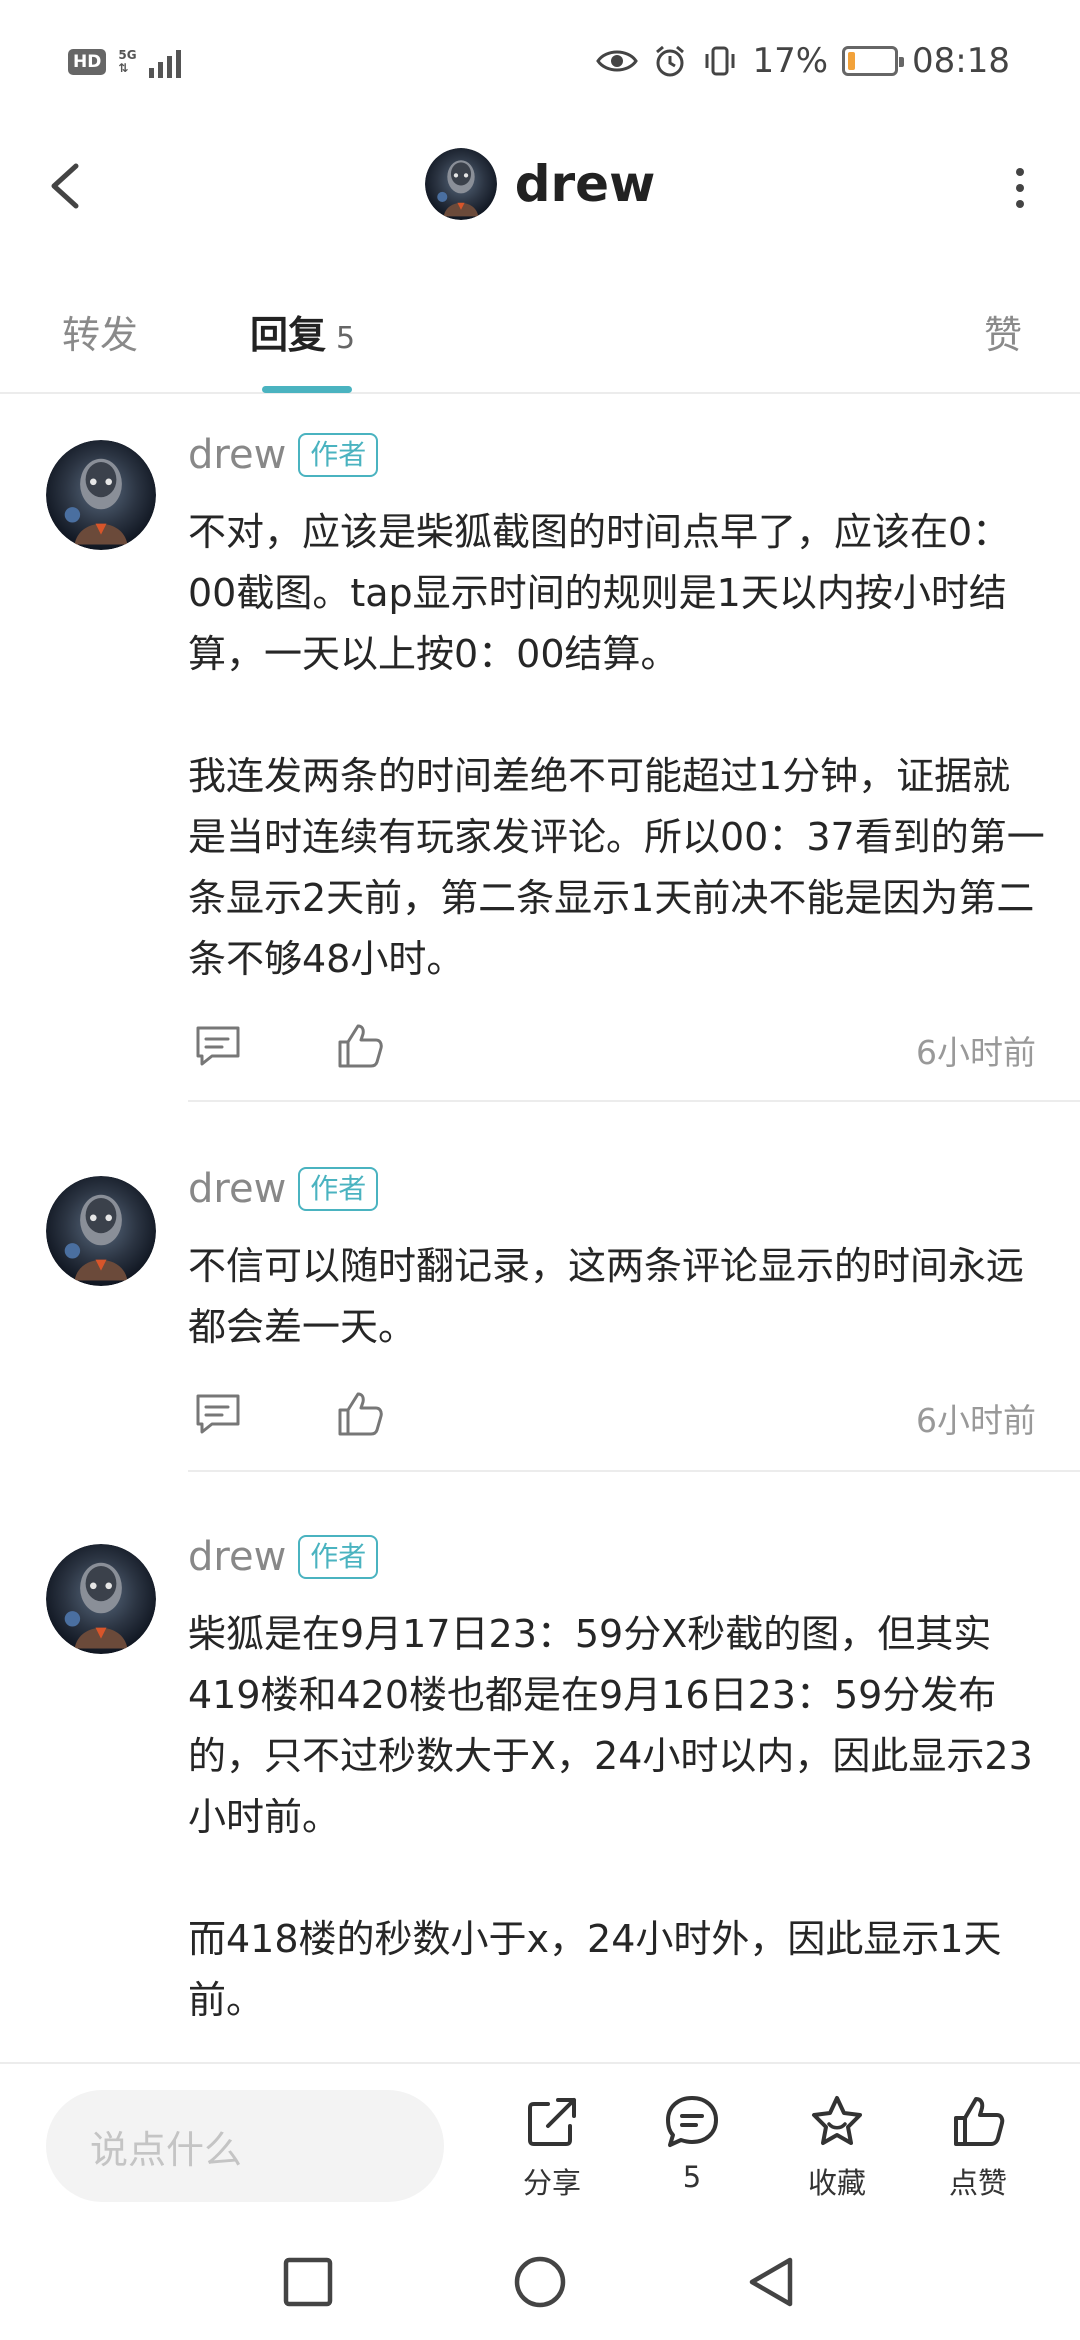 This screenshot has width=1080, height=2340. I want to click on header-title-group: drew, so click(540, 184).